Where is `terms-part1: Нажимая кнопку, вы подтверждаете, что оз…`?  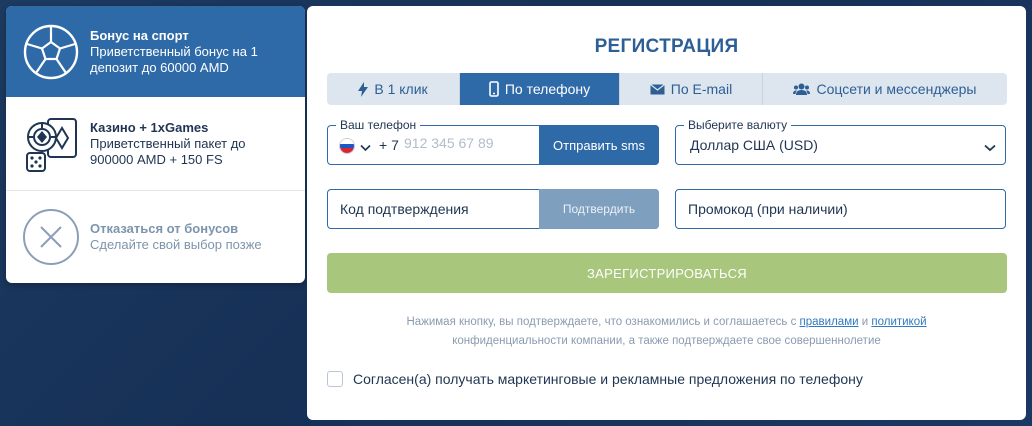
terms-part1: Нажимая кнопку, вы подтверждаете, что оз… is located at coordinates (603, 322).